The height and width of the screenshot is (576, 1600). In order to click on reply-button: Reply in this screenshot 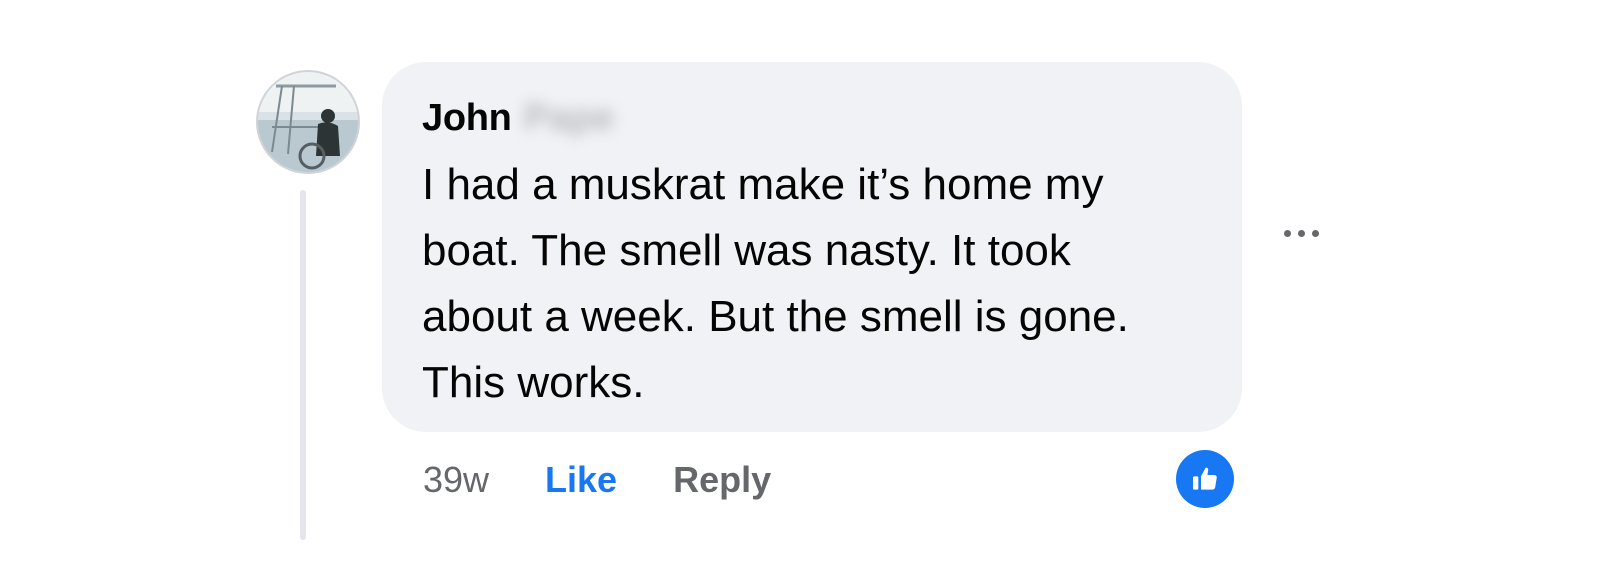, I will do `click(722, 480)`.